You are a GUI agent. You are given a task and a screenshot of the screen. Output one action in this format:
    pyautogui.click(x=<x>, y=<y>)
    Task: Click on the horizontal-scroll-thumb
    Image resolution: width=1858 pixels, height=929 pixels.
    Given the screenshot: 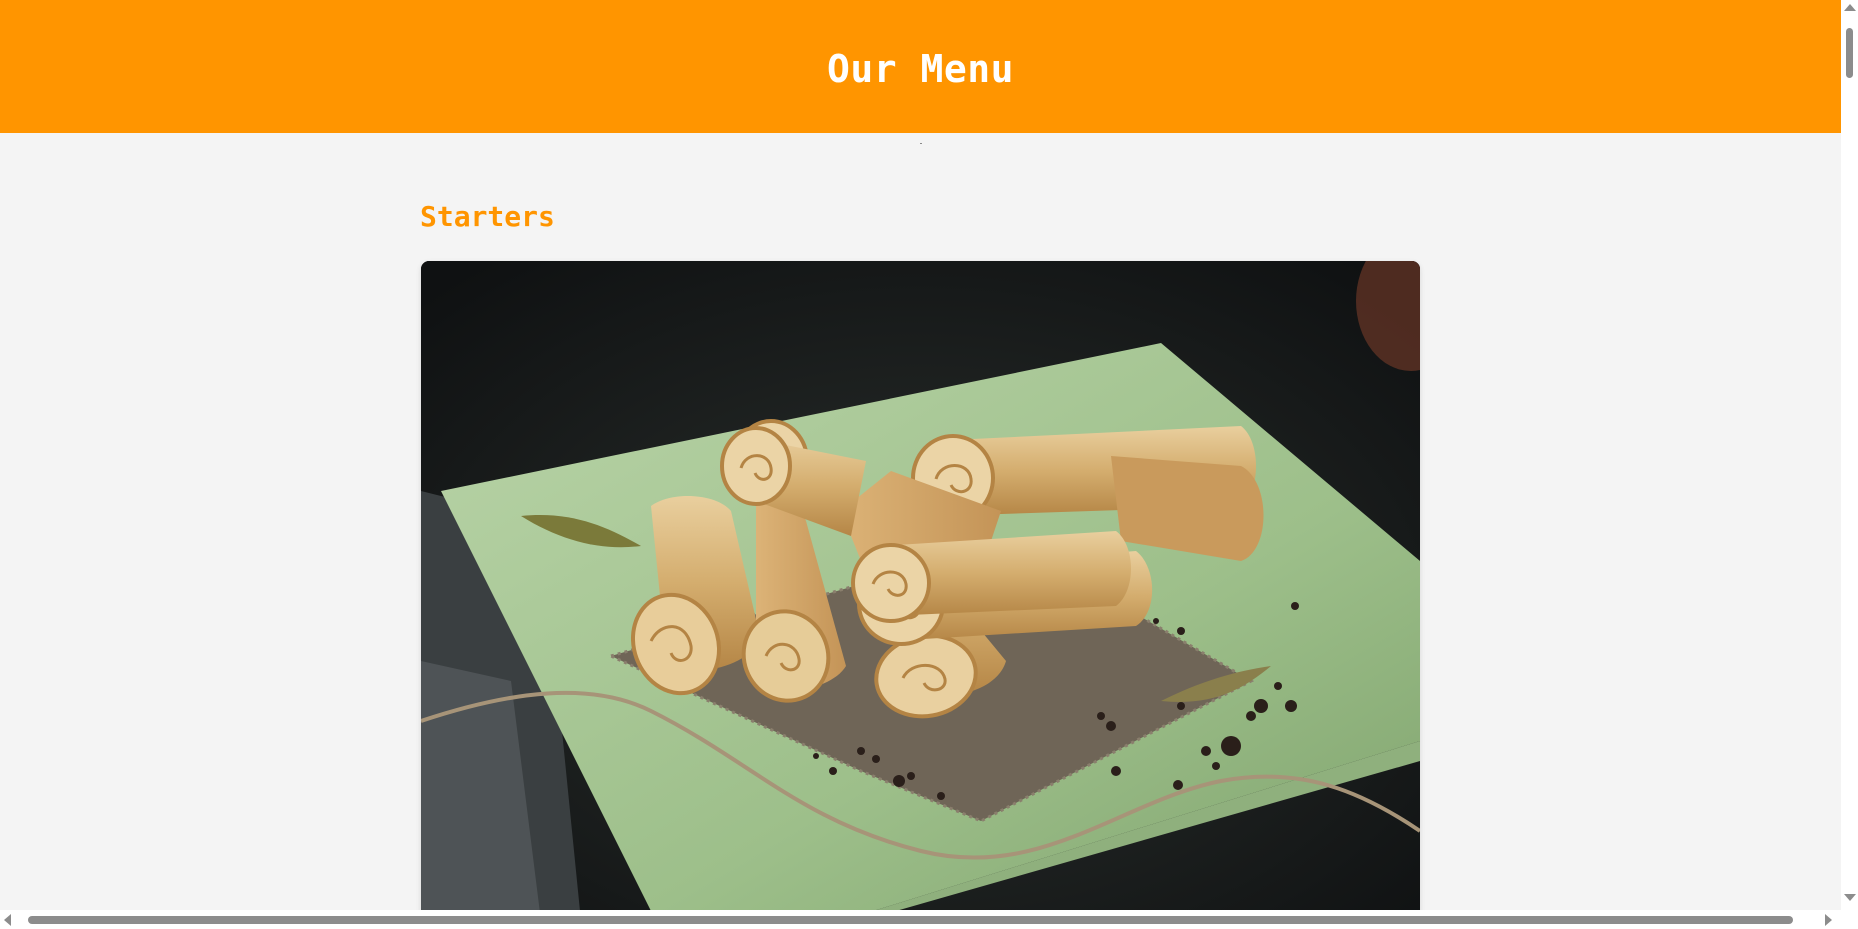 What is the action you would take?
    pyautogui.click(x=910, y=920)
    